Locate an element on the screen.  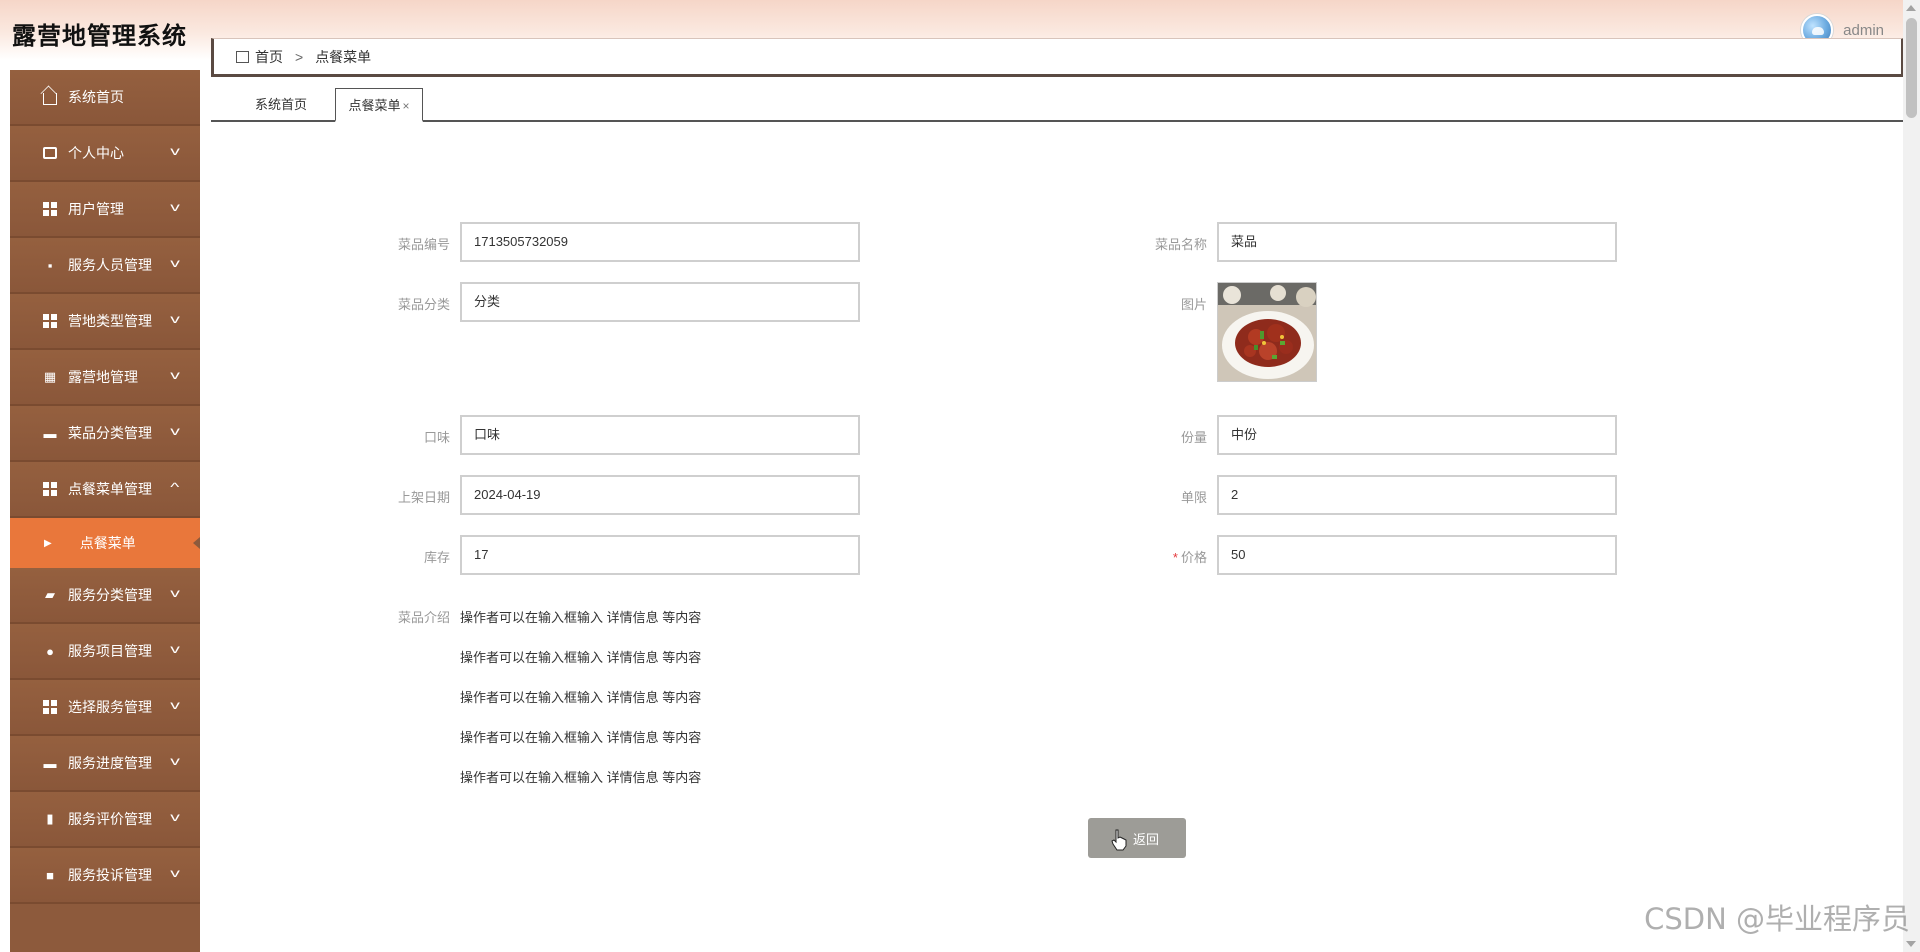
scroll-up-icon is located at coordinates (1911, 8).